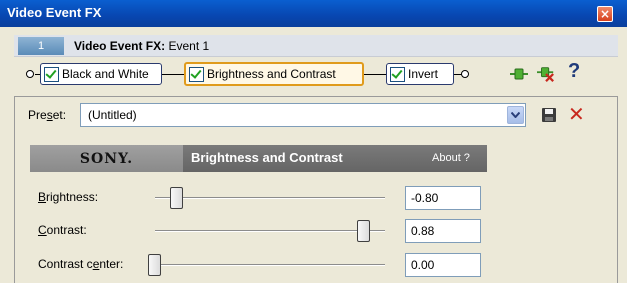 The height and width of the screenshot is (283, 627). I want to click on preset-label: Preset:, so click(47, 115).